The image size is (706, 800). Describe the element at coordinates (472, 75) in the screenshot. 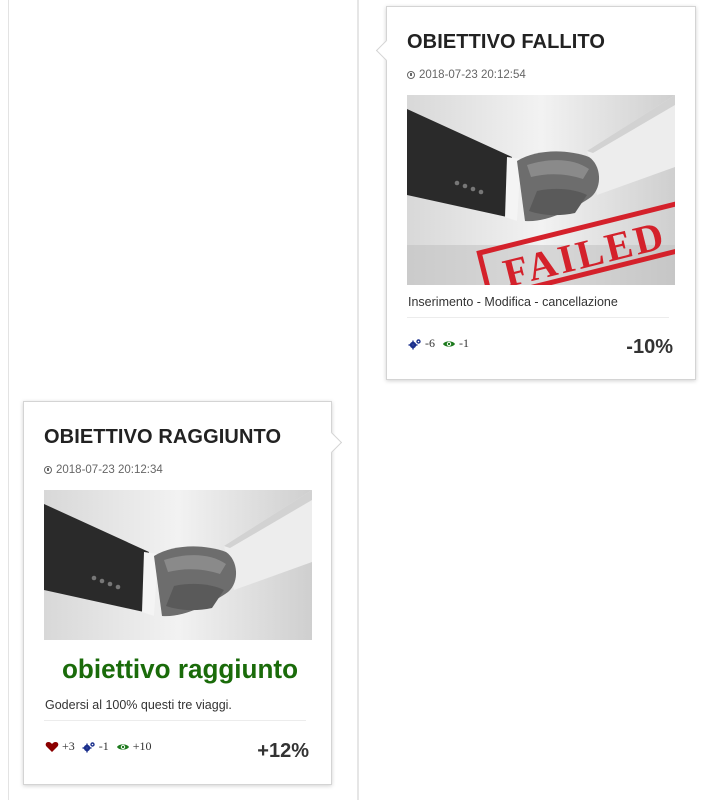

I see `card-date-text: 2018-07-23 20:12:54` at that location.